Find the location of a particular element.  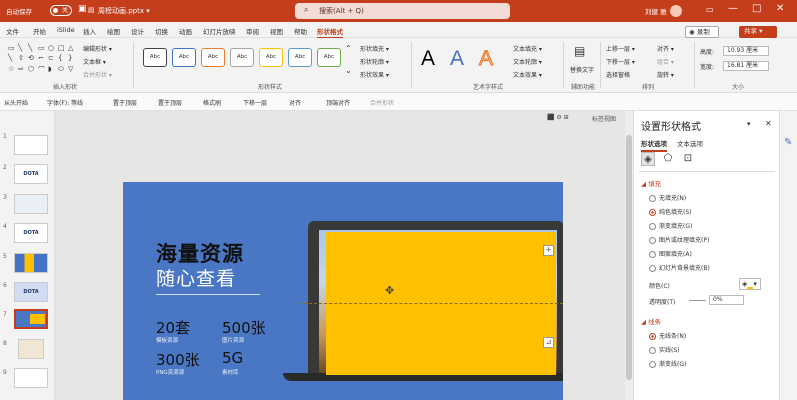

record-button: ◉ 录制 is located at coordinates (702, 32).